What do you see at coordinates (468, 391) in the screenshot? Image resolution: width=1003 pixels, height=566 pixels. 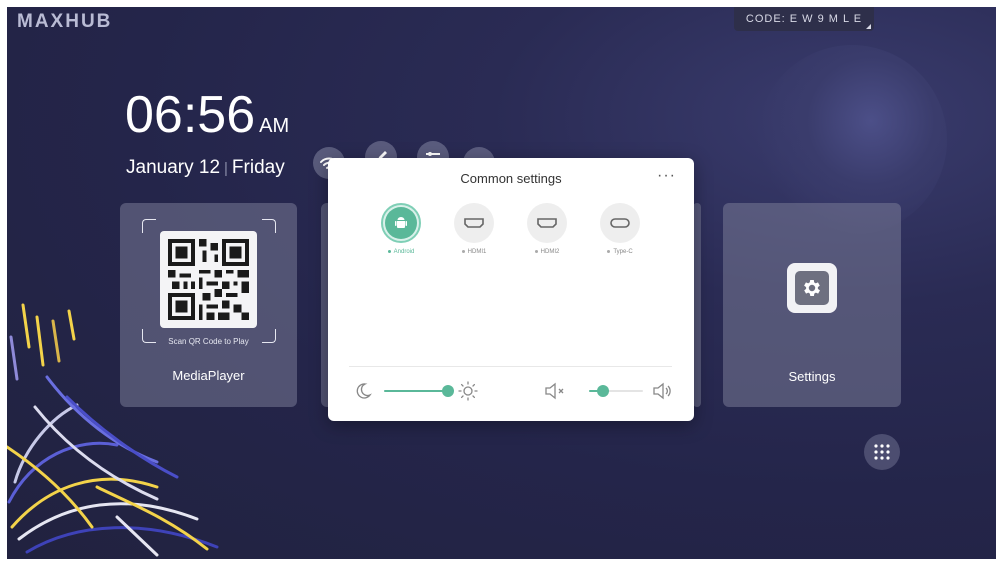 I see `sun-icon` at bounding box center [468, 391].